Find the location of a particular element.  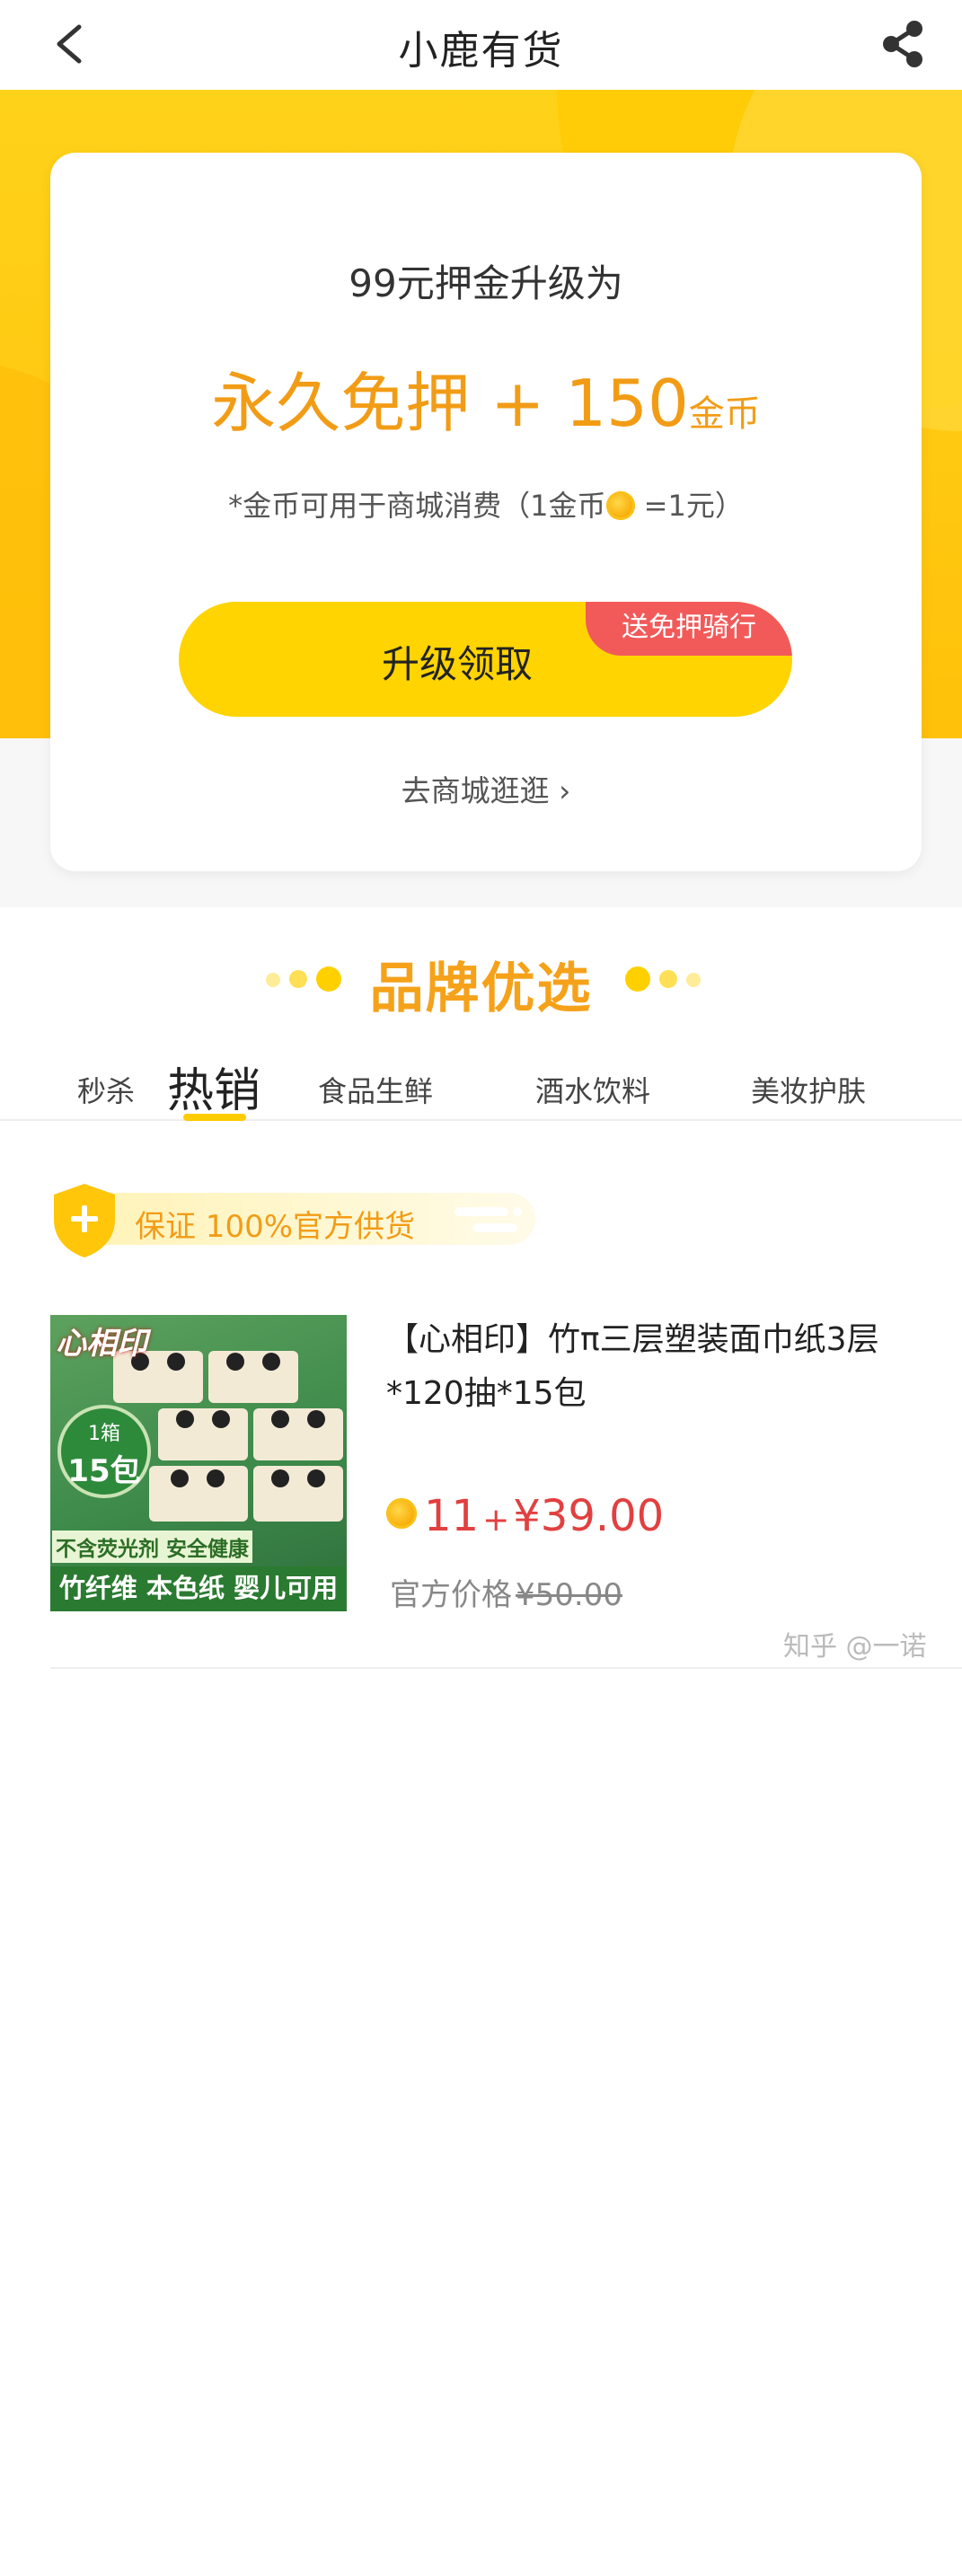

product-image: 心相印 1箱 15包 不含荧光剂 安全健康 竹纤维 本色纸 婴儿可用 is located at coordinates (199, 1463).